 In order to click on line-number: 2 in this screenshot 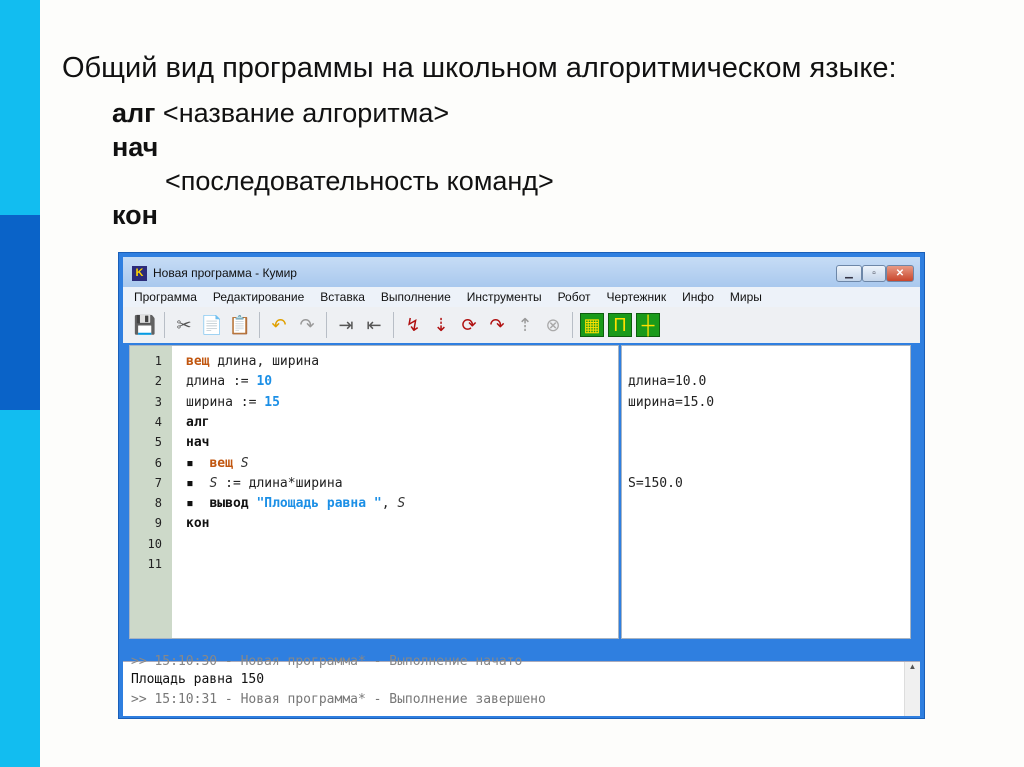, I will do `click(158, 381)`.